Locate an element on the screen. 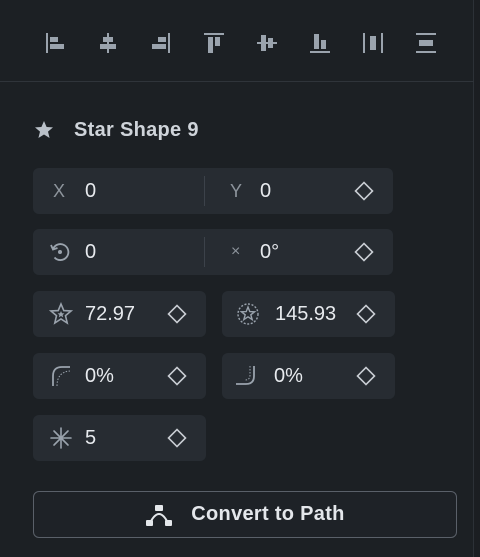  convert-to-path-label: Convert to Path is located at coordinates (268, 514).